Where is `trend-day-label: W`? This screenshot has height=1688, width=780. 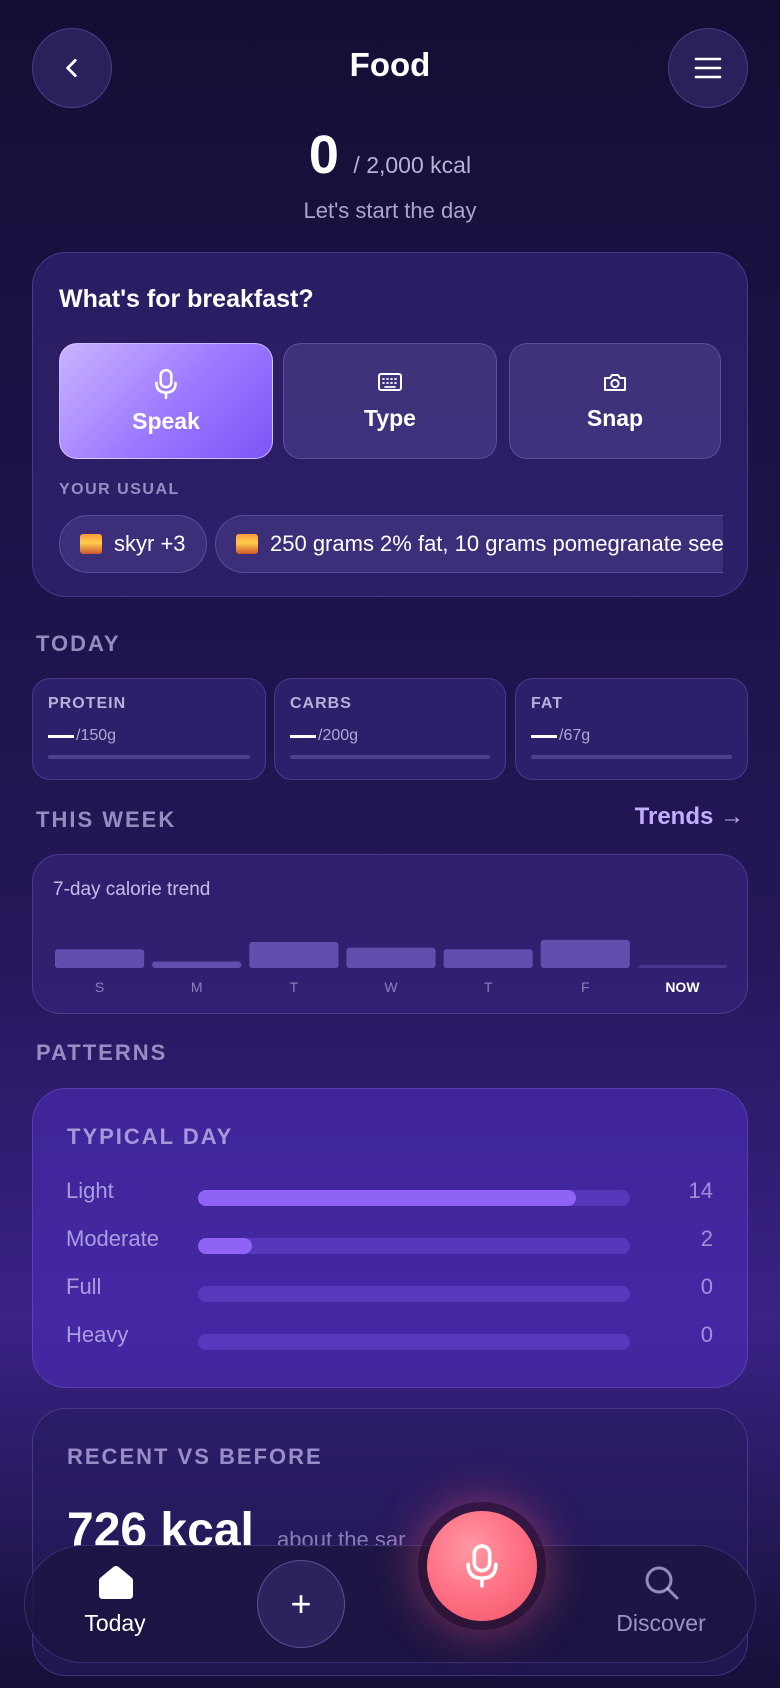 trend-day-label: W is located at coordinates (391, 987).